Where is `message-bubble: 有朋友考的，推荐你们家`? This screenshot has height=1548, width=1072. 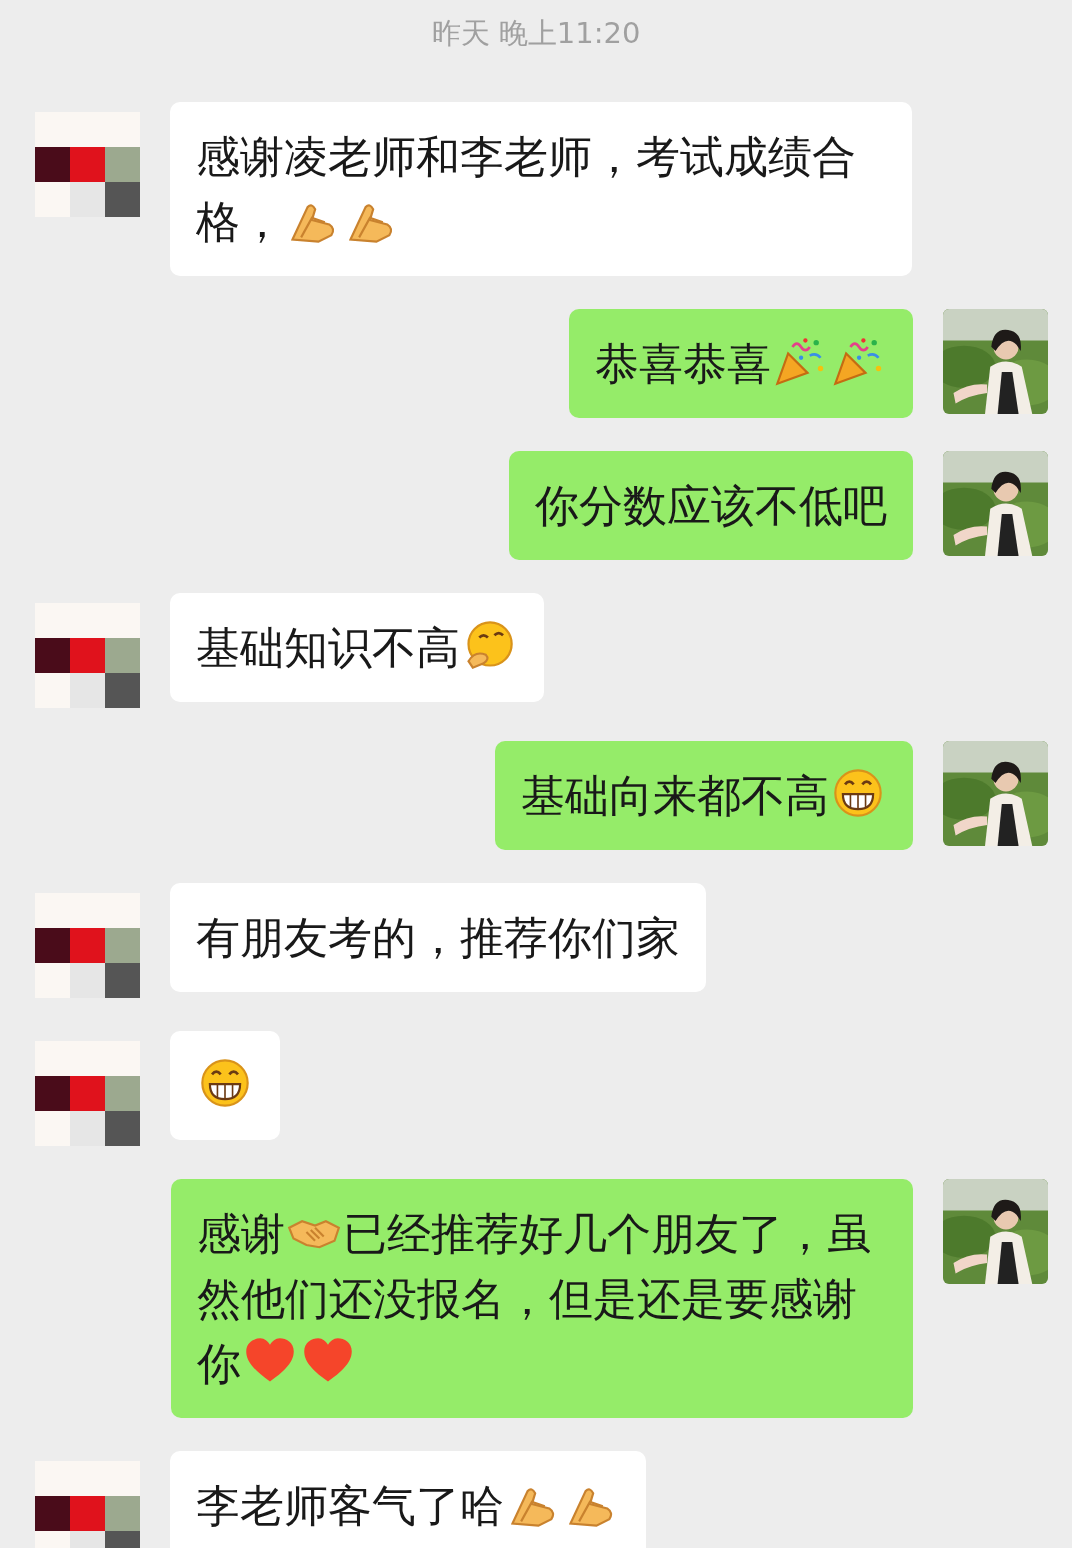
message-bubble: 有朋友考的，推荐你们家 is located at coordinates (438, 937).